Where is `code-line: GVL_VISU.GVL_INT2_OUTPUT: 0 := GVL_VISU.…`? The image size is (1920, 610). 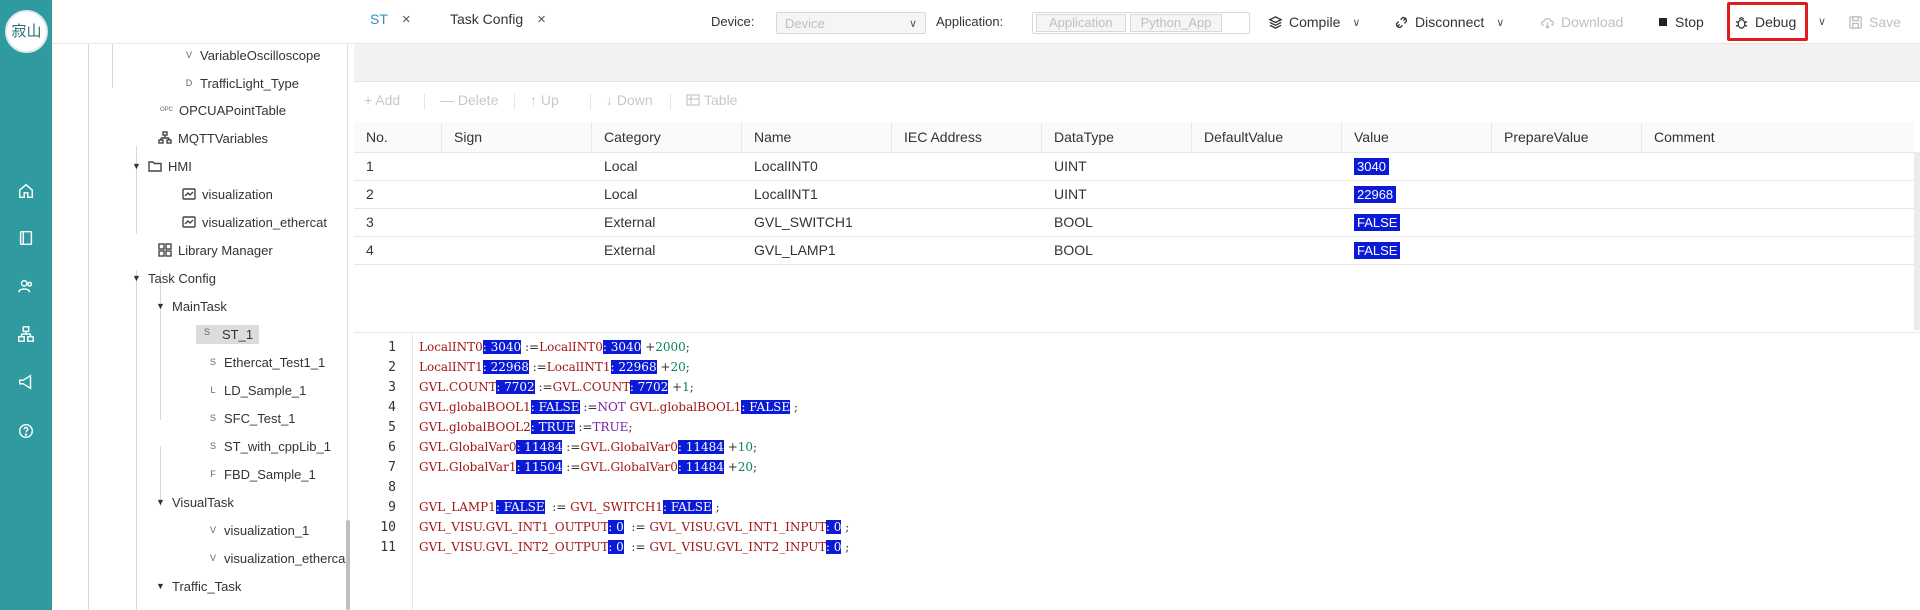 code-line: GVL_VISU.GVL_INT2_OUTPUT: 0 := GVL_VISU.… is located at coordinates (634, 547).